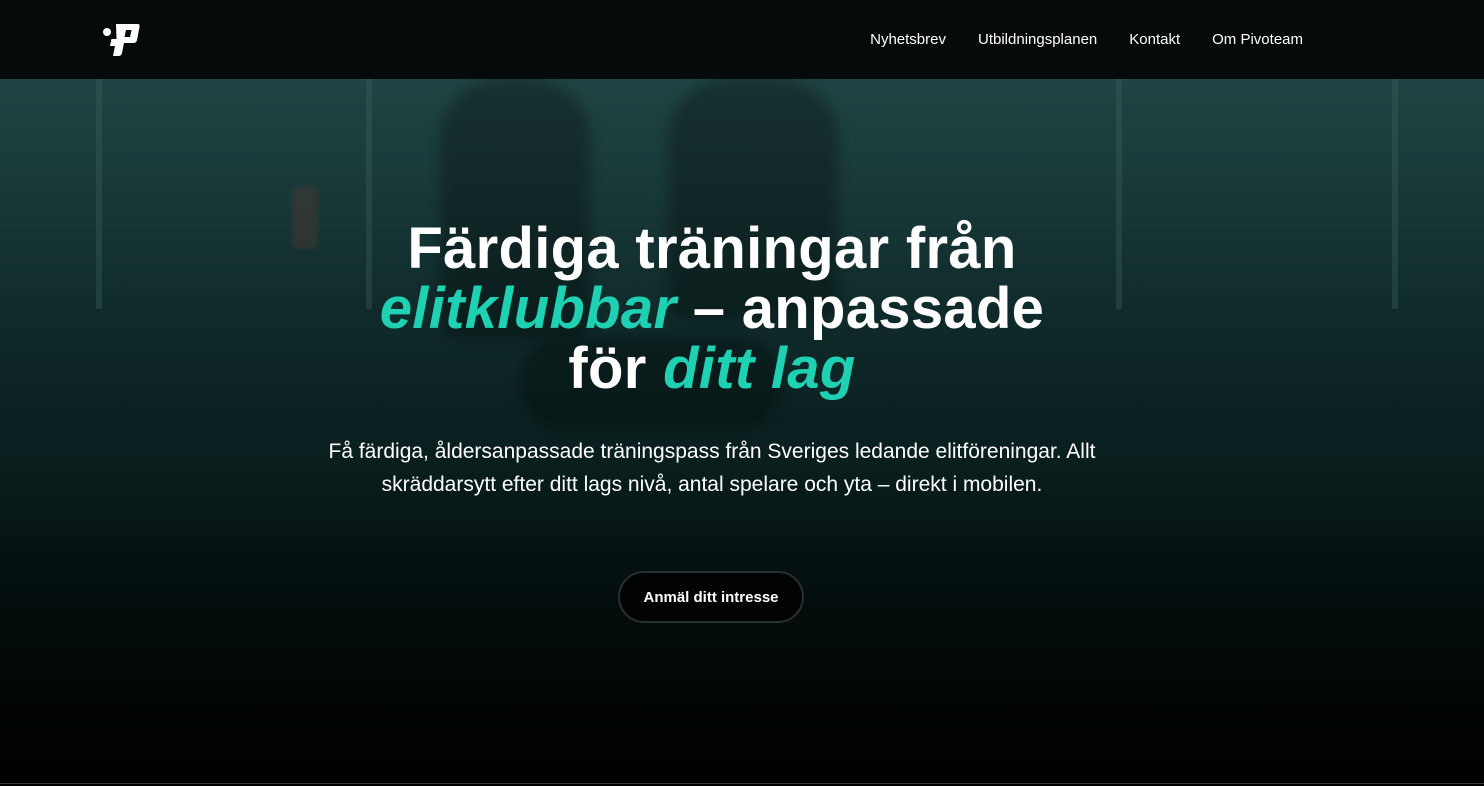 This screenshot has width=1484, height=786. I want to click on pivoteam-logo-icon, so click(121, 40).